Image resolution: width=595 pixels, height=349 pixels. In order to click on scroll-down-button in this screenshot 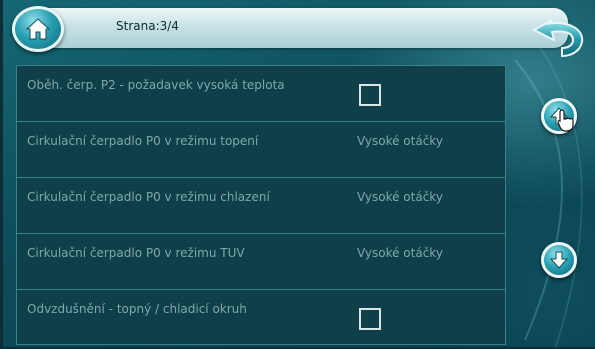, I will do `click(559, 260)`.